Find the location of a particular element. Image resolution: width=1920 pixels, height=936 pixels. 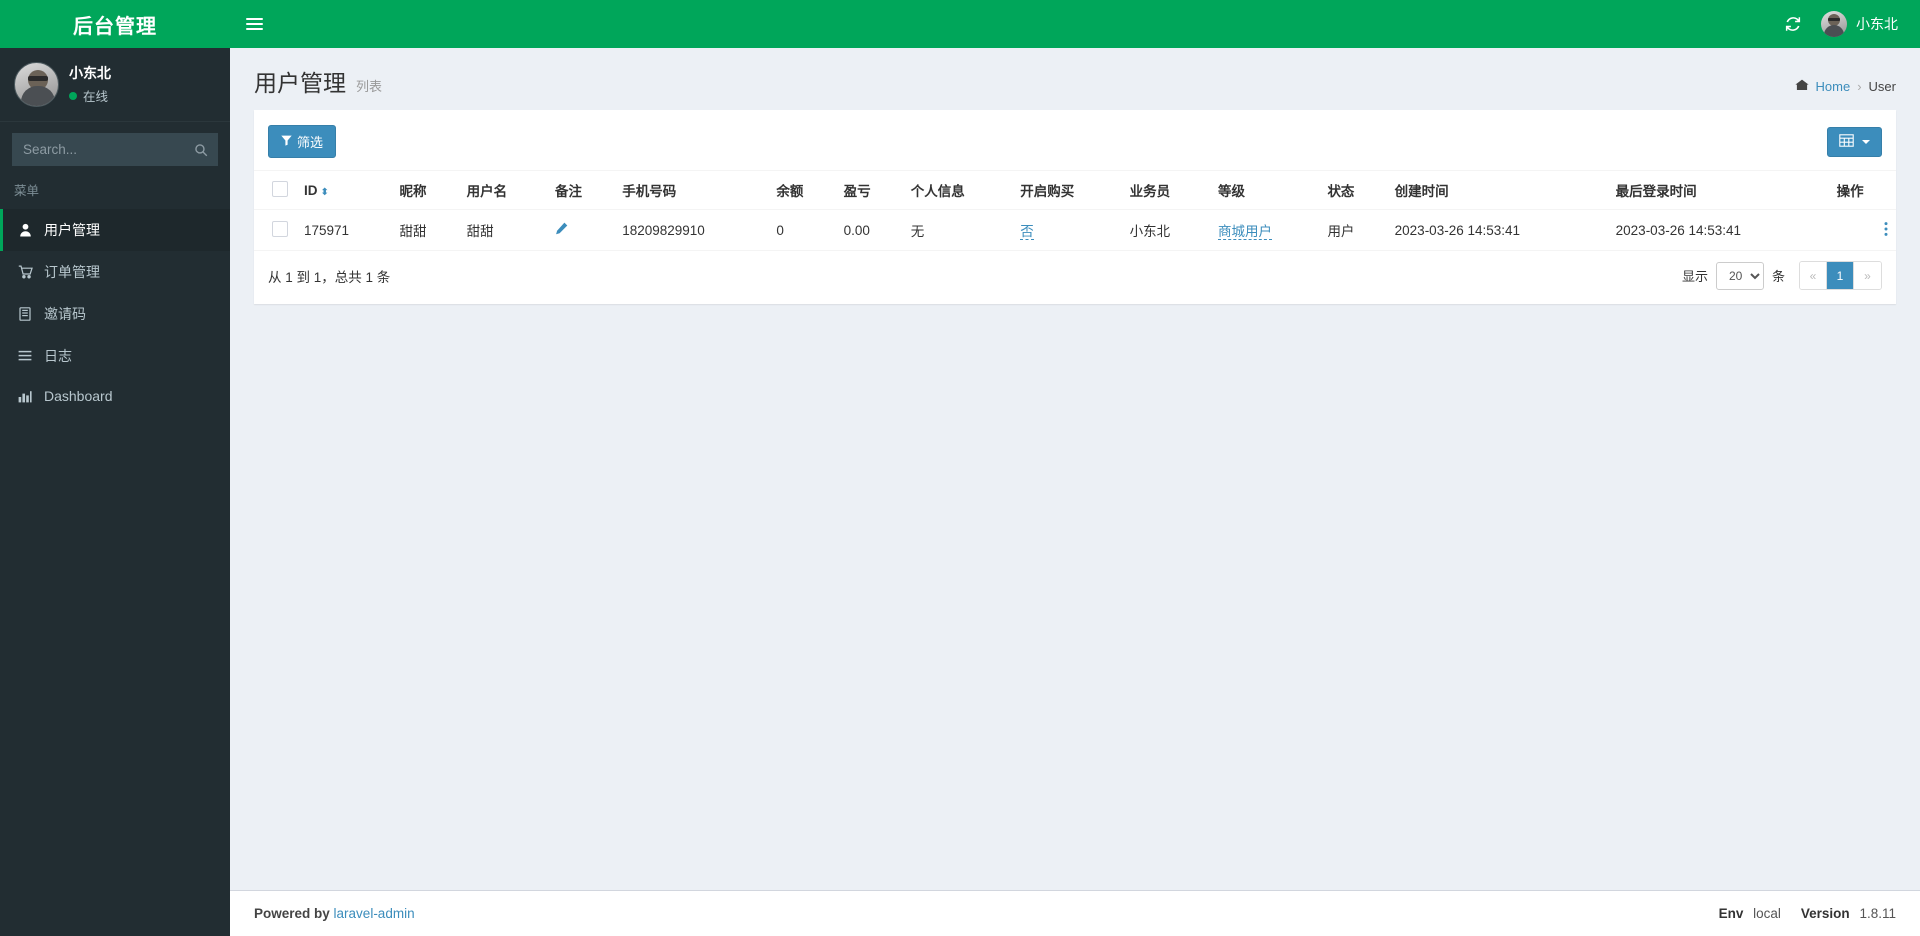

page-subtitle: 列表 is located at coordinates (369, 86).